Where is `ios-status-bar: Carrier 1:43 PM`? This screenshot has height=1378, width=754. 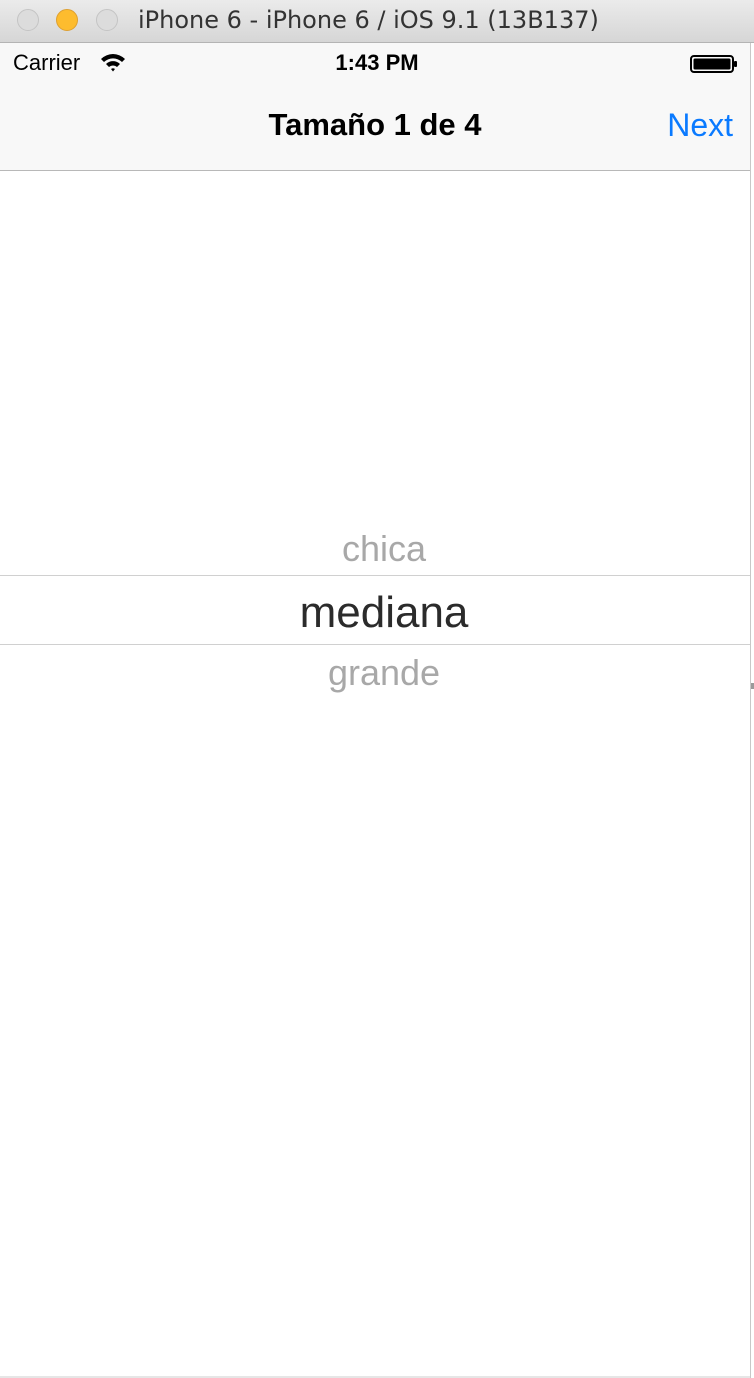
ios-status-bar: Carrier 1:43 PM is located at coordinates (375, 63).